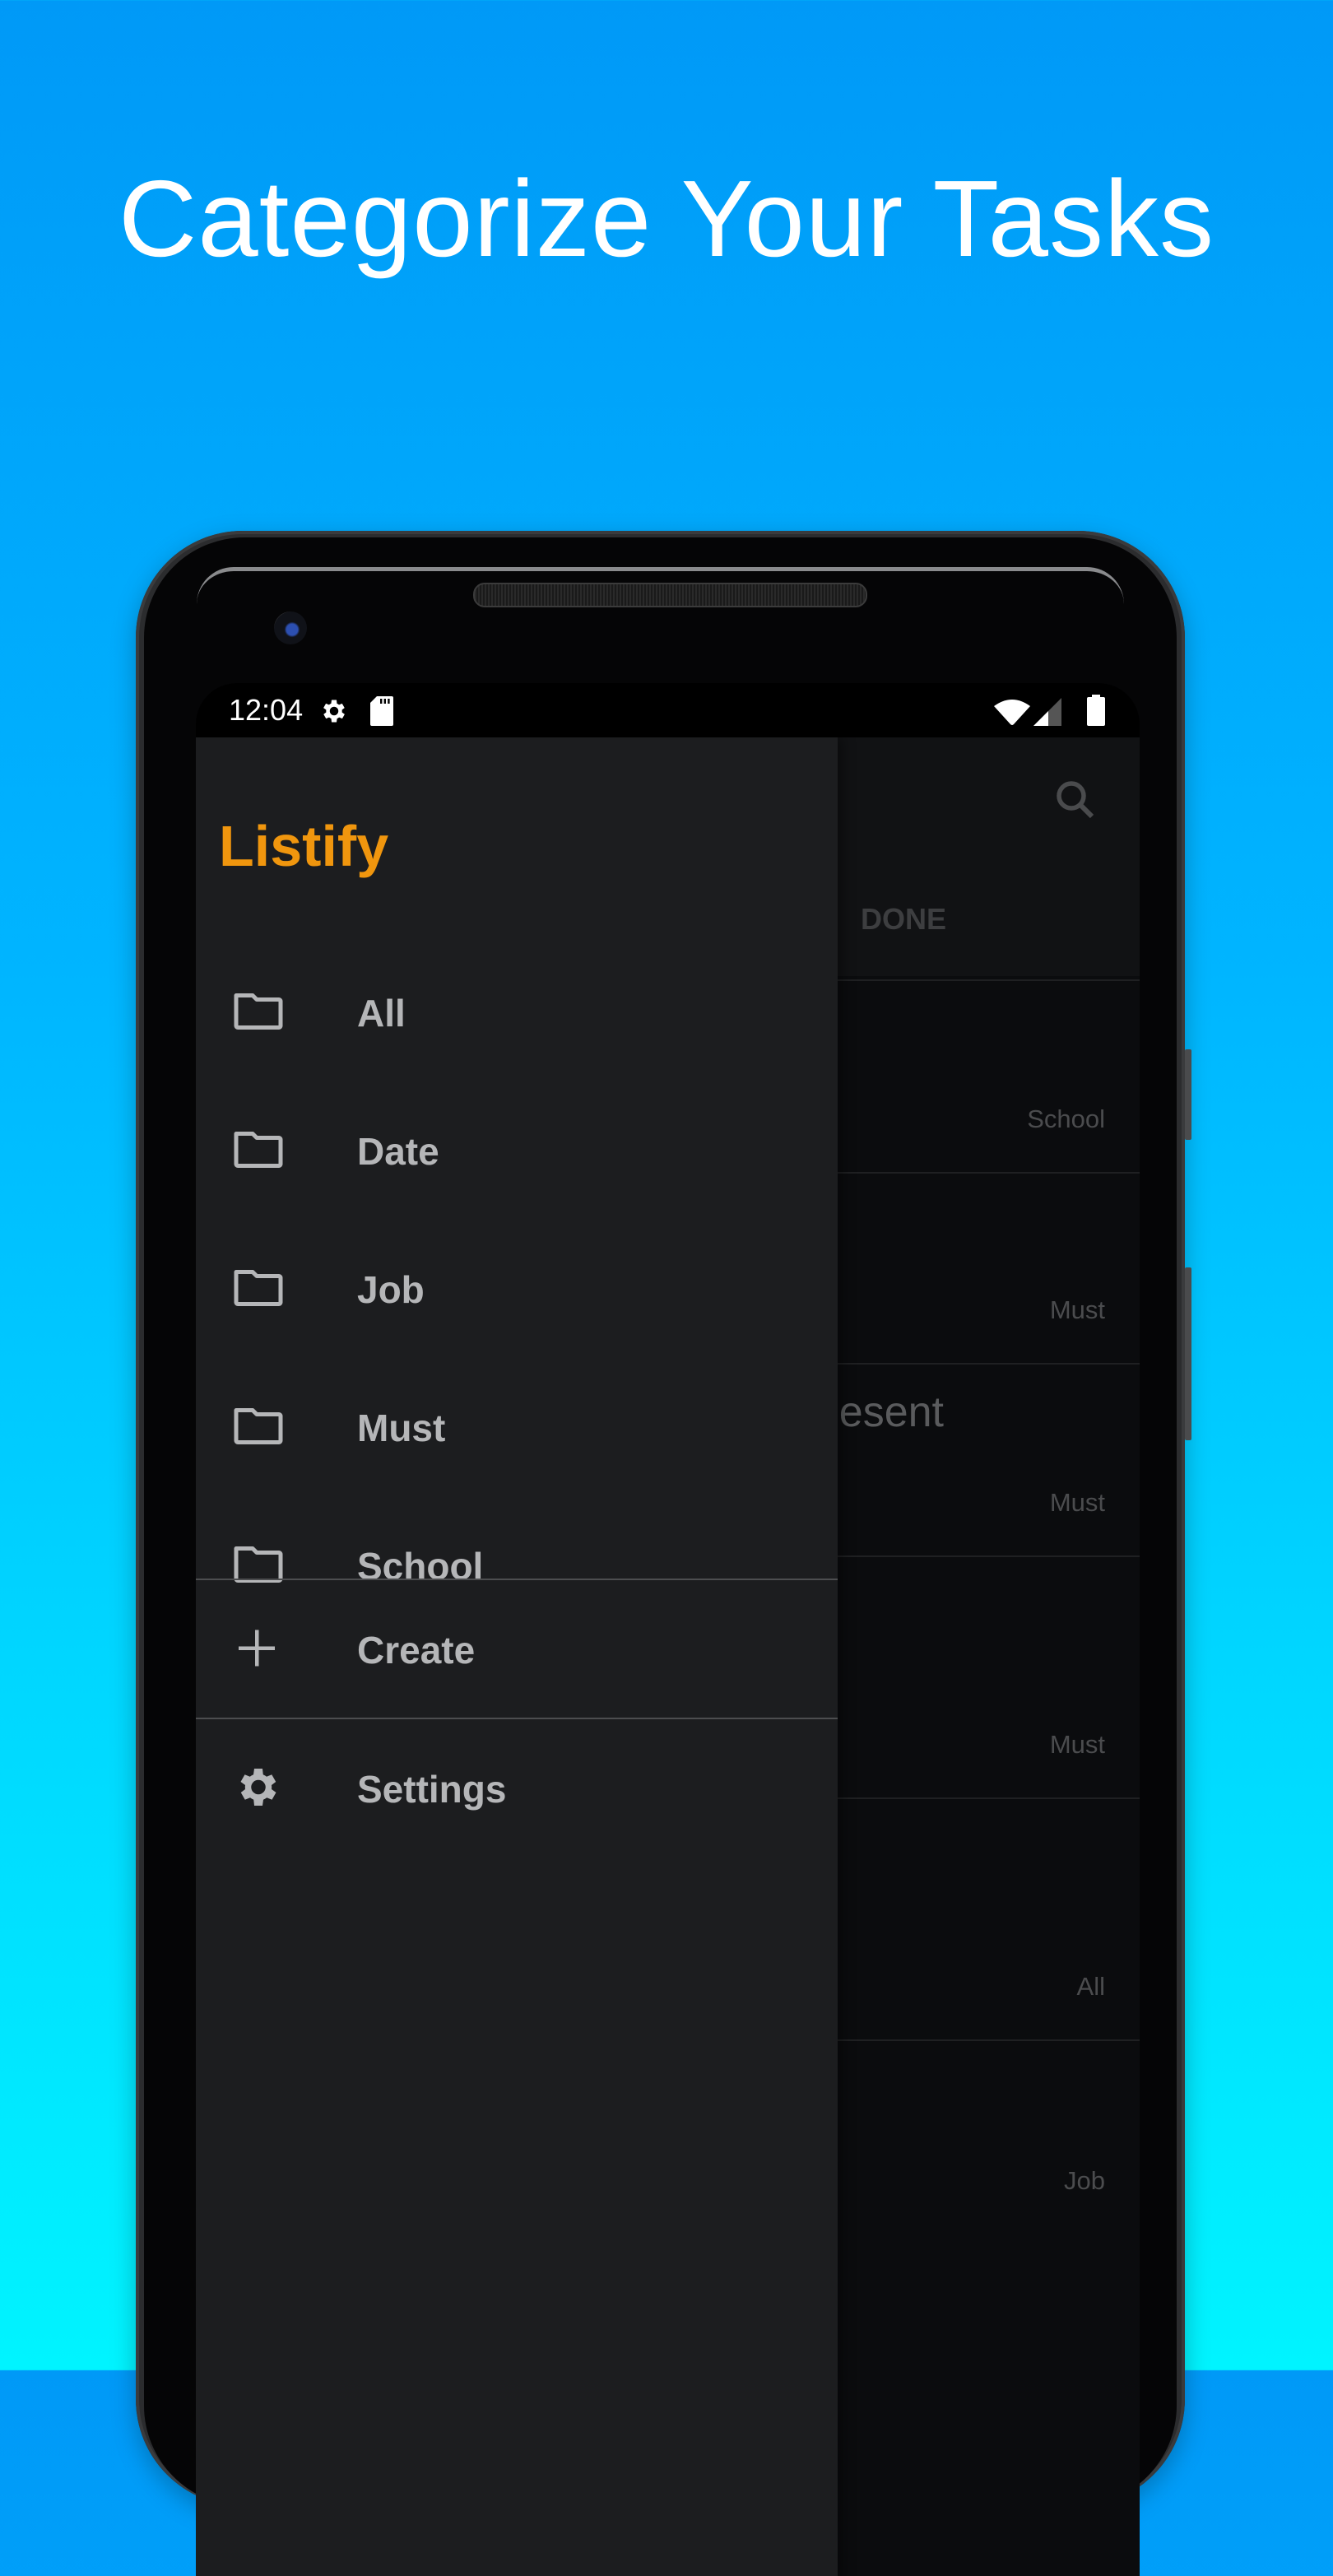 The height and width of the screenshot is (2576, 1333). What do you see at coordinates (304, 846) in the screenshot?
I see `app-title: Listify` at bounding box center [304, 846].